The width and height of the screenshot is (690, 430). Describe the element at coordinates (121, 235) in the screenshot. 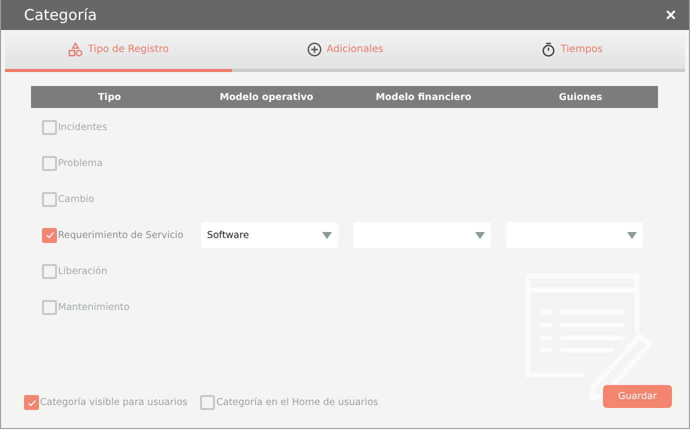

I see `checkbox-label: Requerimiento de Servicio` at that location.